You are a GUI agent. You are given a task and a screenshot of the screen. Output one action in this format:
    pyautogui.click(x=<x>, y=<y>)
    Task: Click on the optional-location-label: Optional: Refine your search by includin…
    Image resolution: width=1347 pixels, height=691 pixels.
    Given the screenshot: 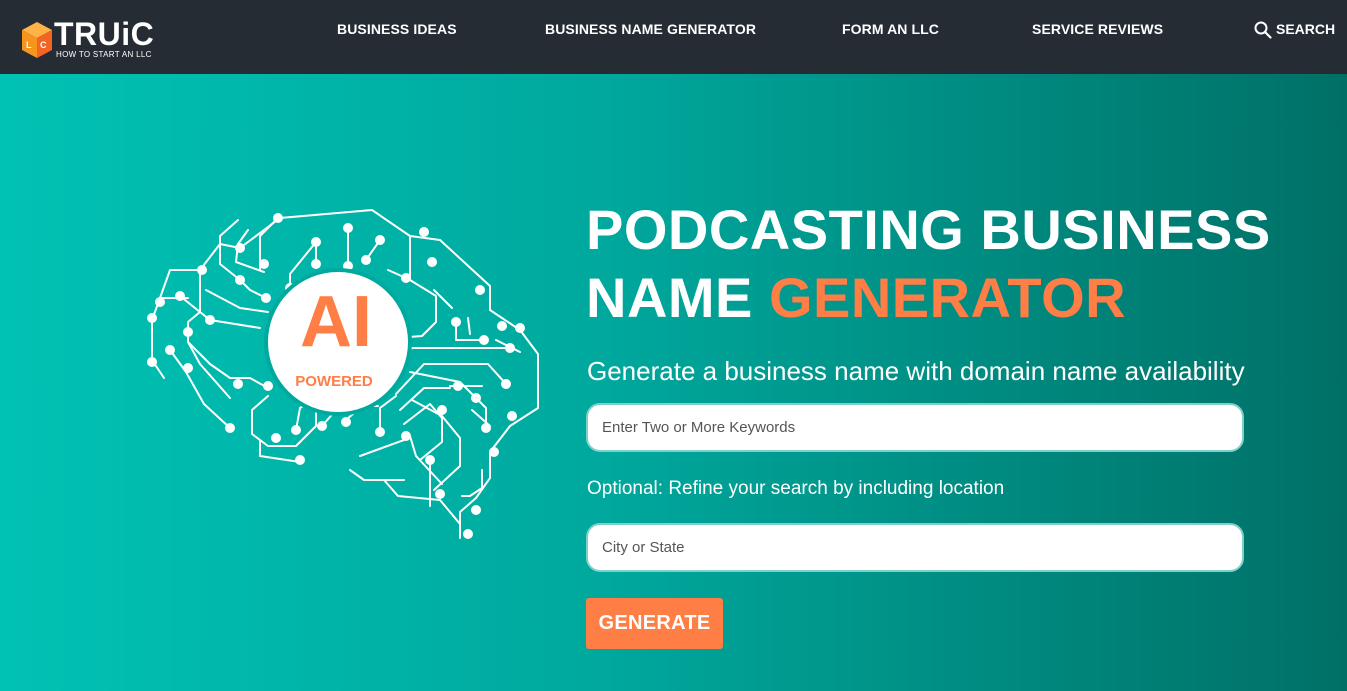 What is the action you would take?
    pyautogui.click(x=796, y=488)
    